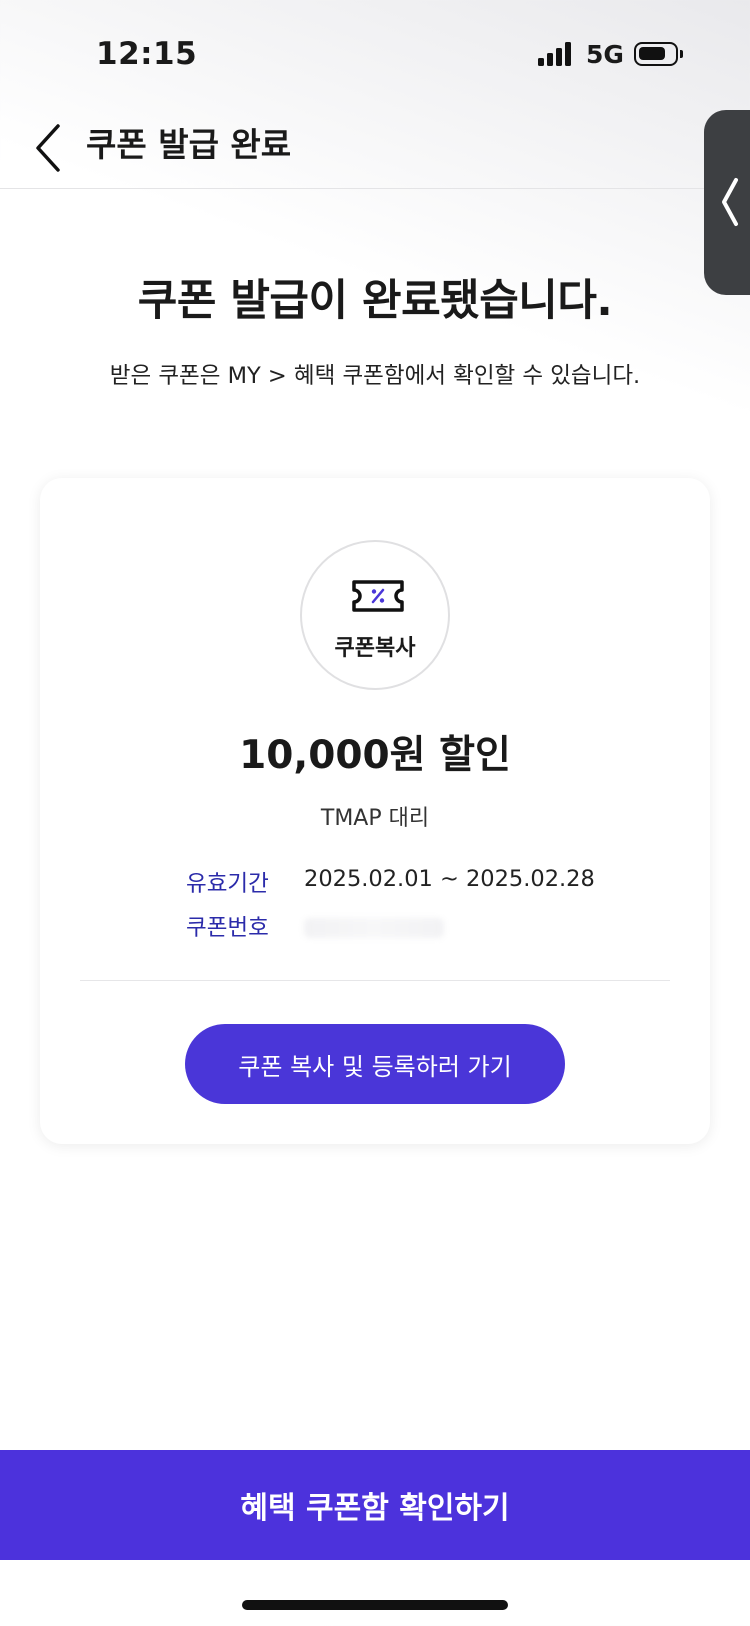  Describe the element at coordinates (374, 928) in the screenshot. I see `coupon-code-redacted` at that location.